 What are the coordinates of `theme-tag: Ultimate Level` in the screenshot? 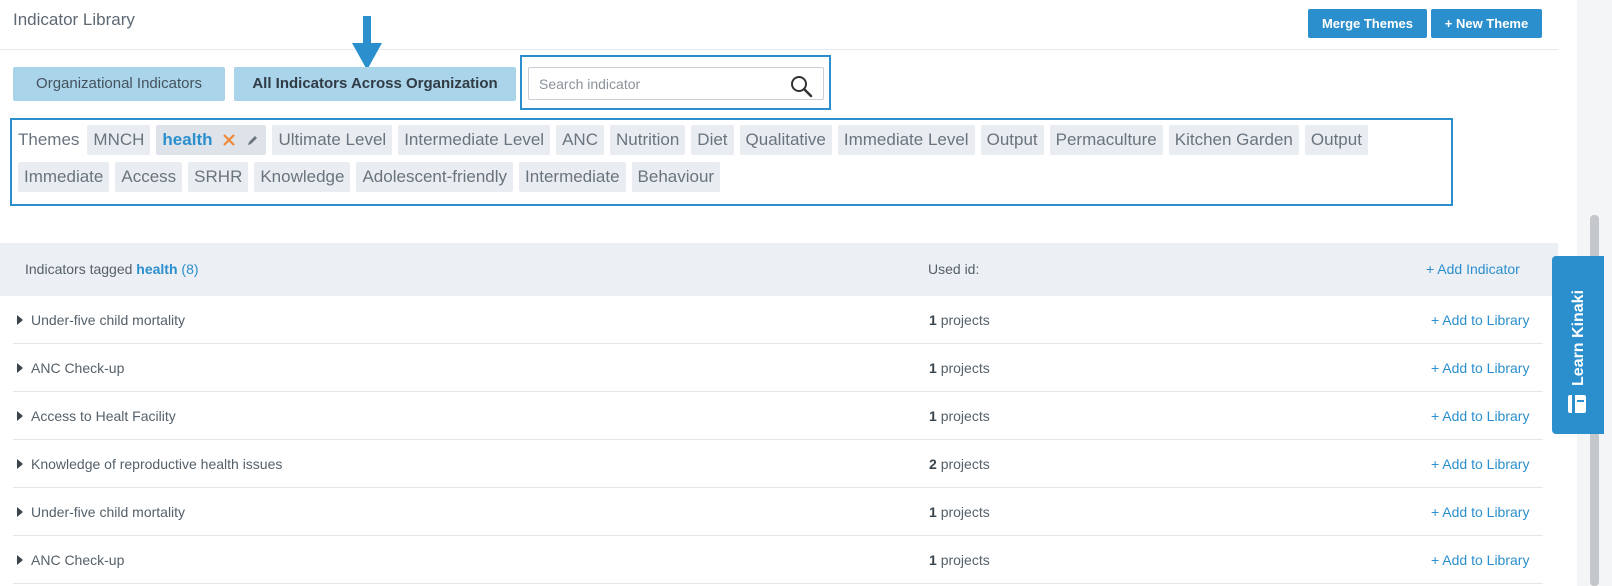 It's located at (332, 140).